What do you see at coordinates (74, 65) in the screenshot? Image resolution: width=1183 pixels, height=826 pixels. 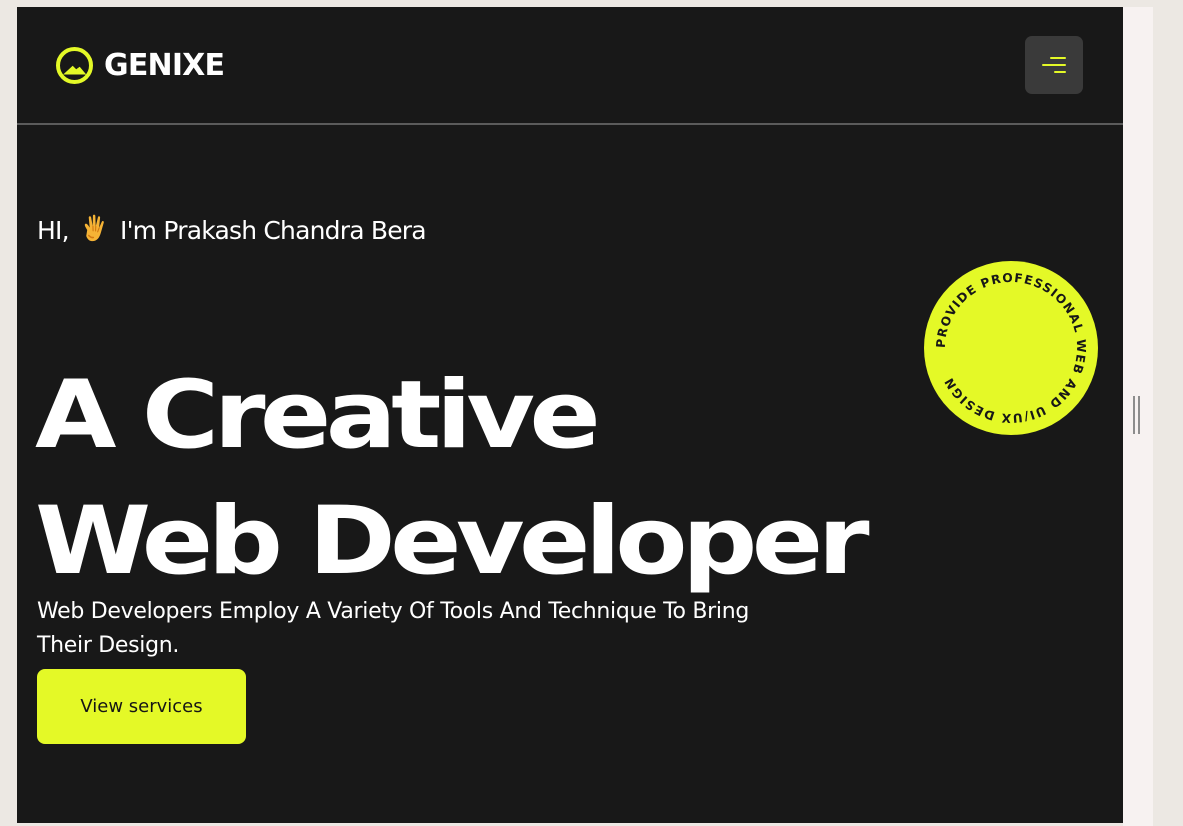 I see `circle-mountain-logo-icon` at bounding box center [74, 65].